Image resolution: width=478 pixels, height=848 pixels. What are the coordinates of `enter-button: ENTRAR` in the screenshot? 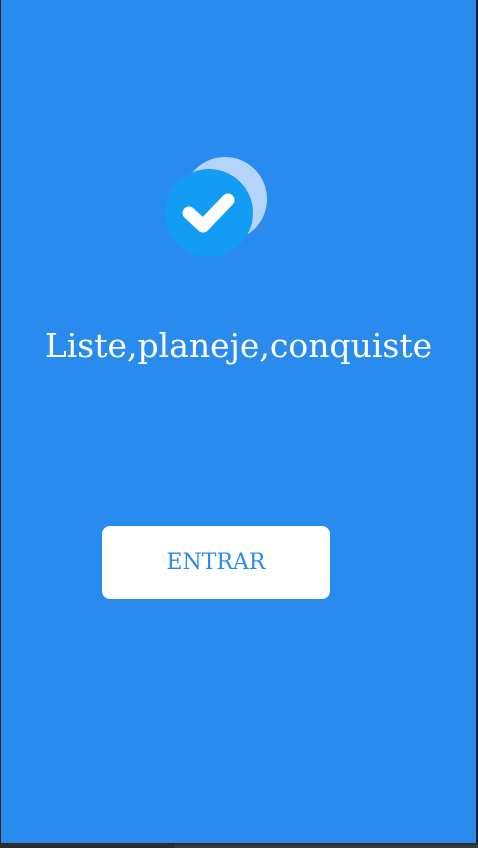 It's located at (216, 562).